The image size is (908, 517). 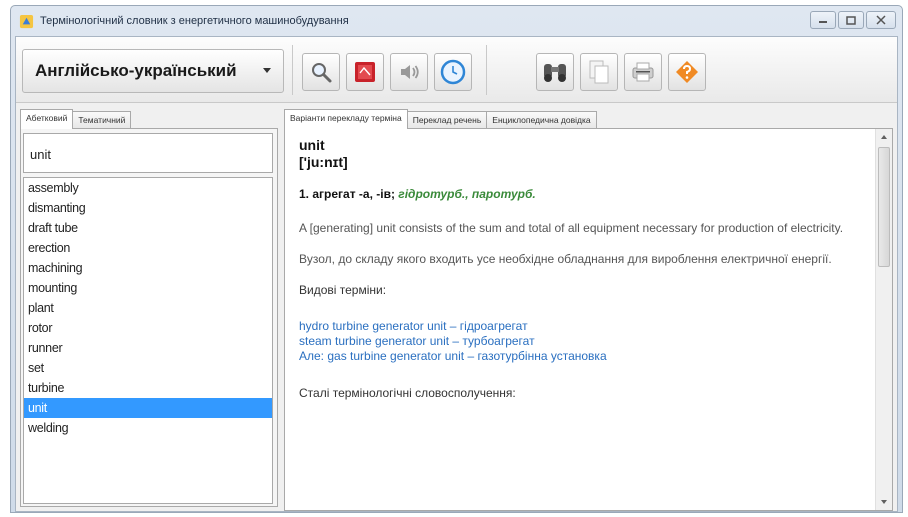 I want to click on list-item: rotor, so click(x=148, y=328).